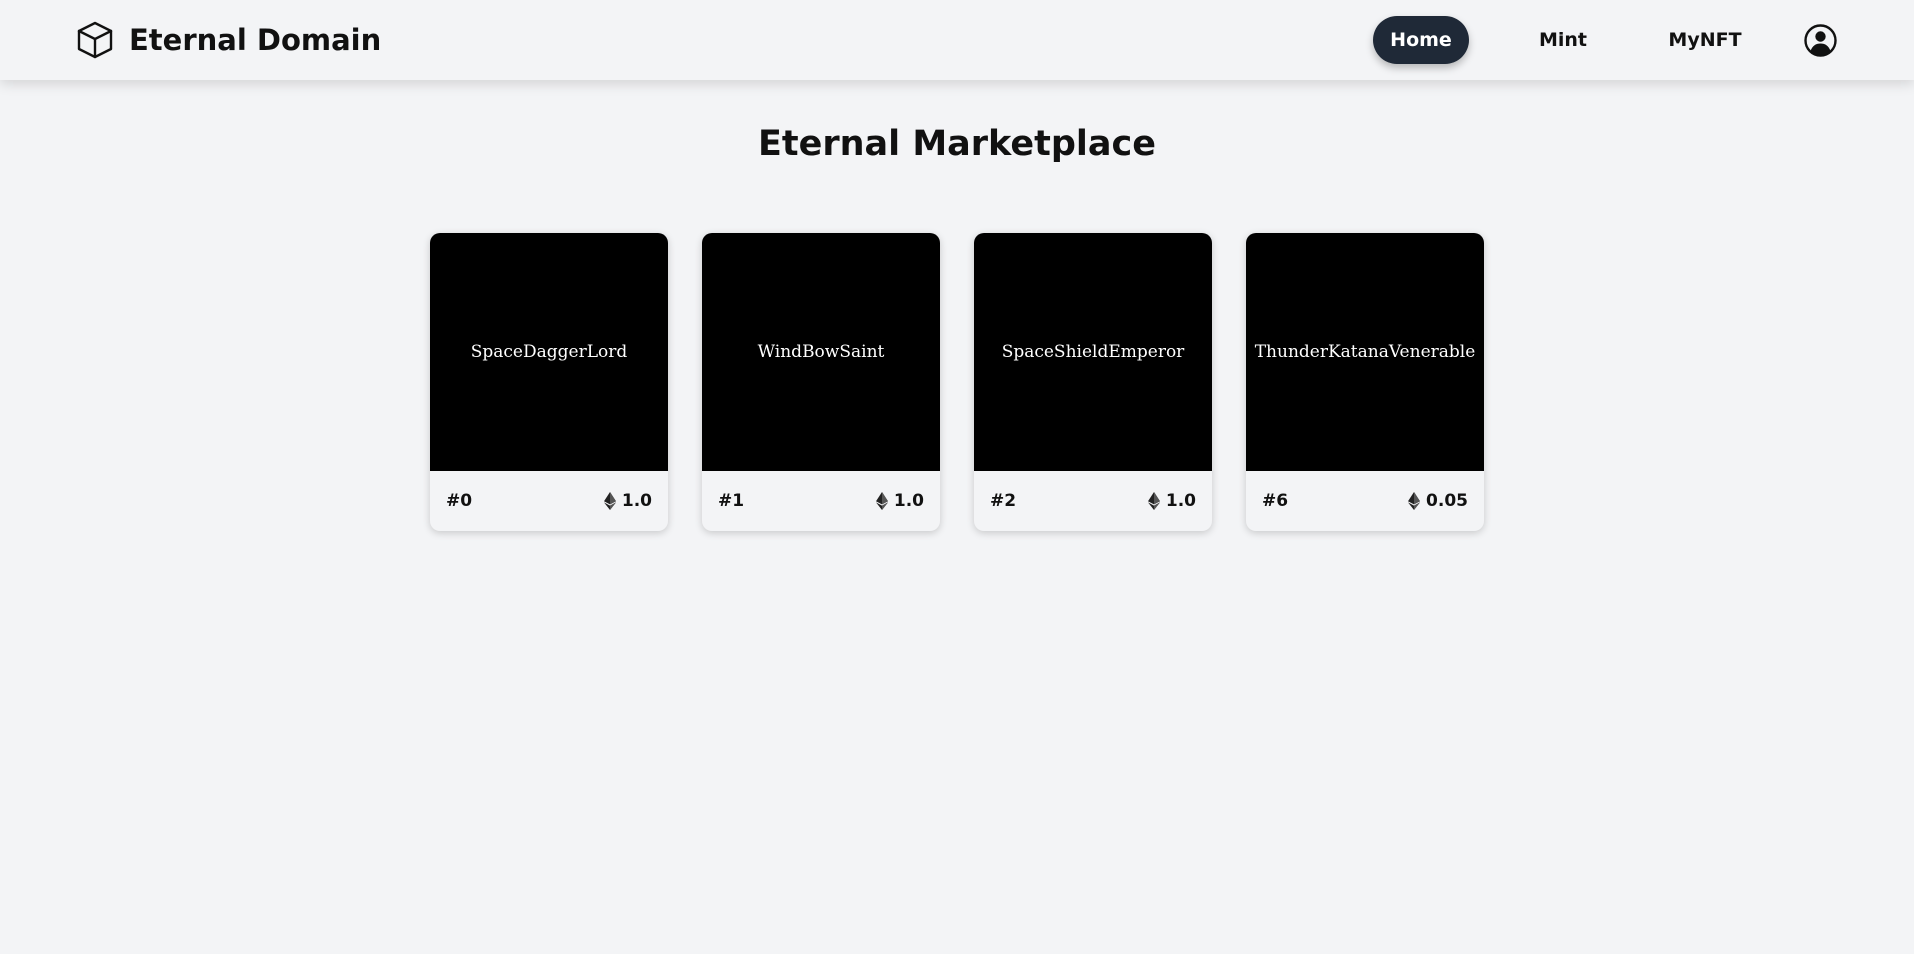  I want to click on nft-name: SpaceDaggerLord, so click(549, 352).